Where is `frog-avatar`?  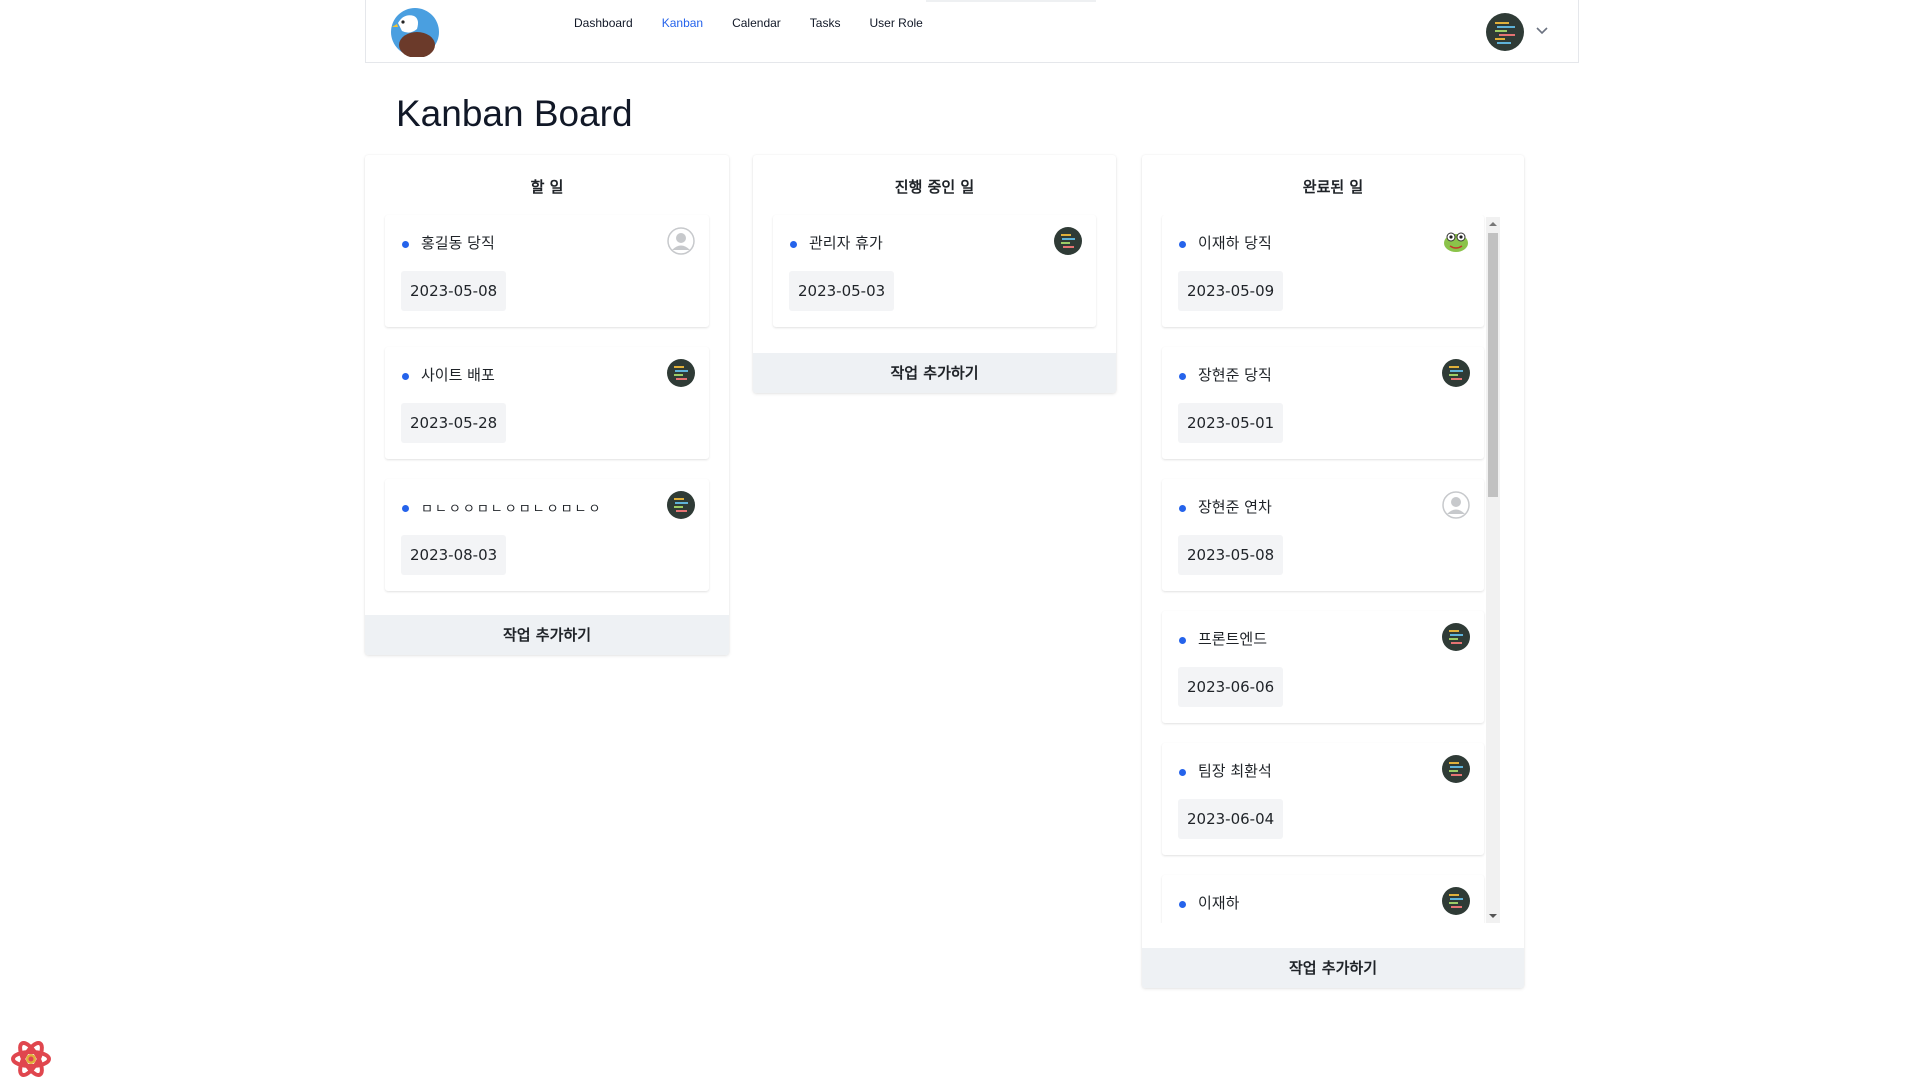 frog-avatar is located at coordinates (1456, 241).